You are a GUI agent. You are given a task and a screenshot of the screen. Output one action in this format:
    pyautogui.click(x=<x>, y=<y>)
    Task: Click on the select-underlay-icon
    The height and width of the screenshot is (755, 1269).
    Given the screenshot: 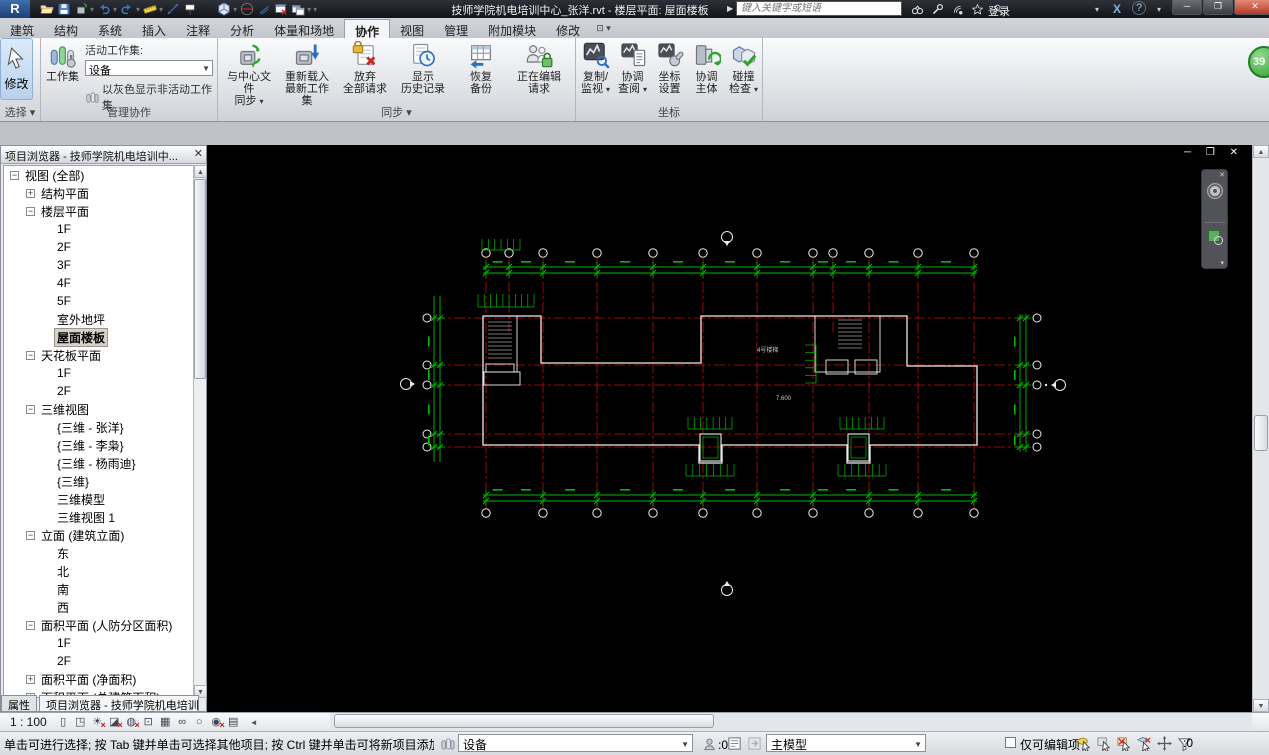 What is the action you would take?
    pyautogui.click(x=1104, y=743)
    